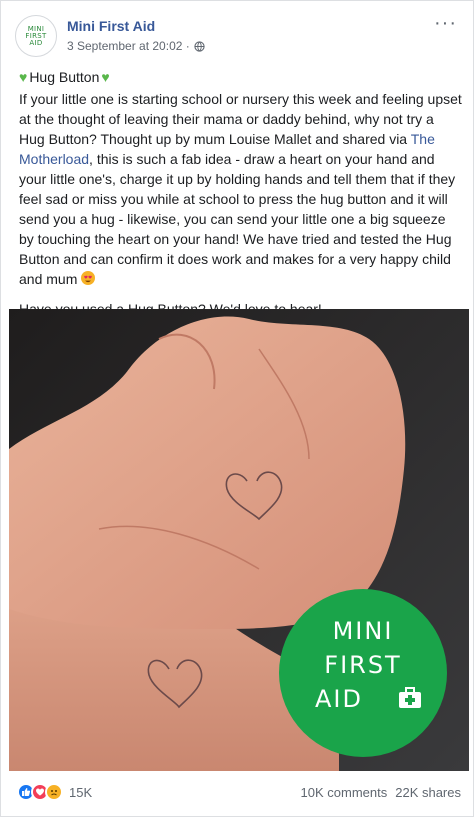  Describe the element at coordinates (237, 791) in the screenshot. I see `post-footer: 15K 10K comments 22K shares` at that location.